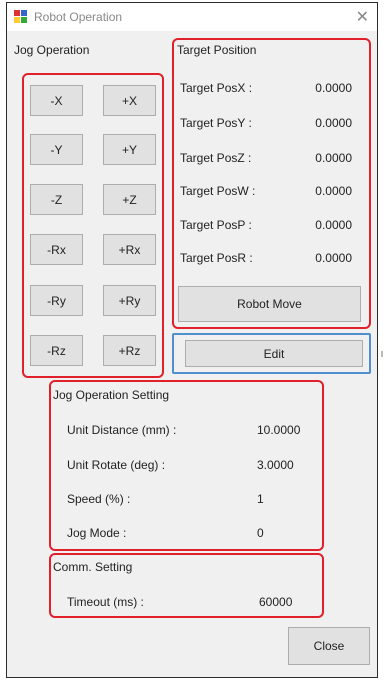 The height and width of the screenshot is (683, 386). What do you see at coordinates (20, 16) in the screenshot?
I see `app-icon` at bounding box center [20, 16].